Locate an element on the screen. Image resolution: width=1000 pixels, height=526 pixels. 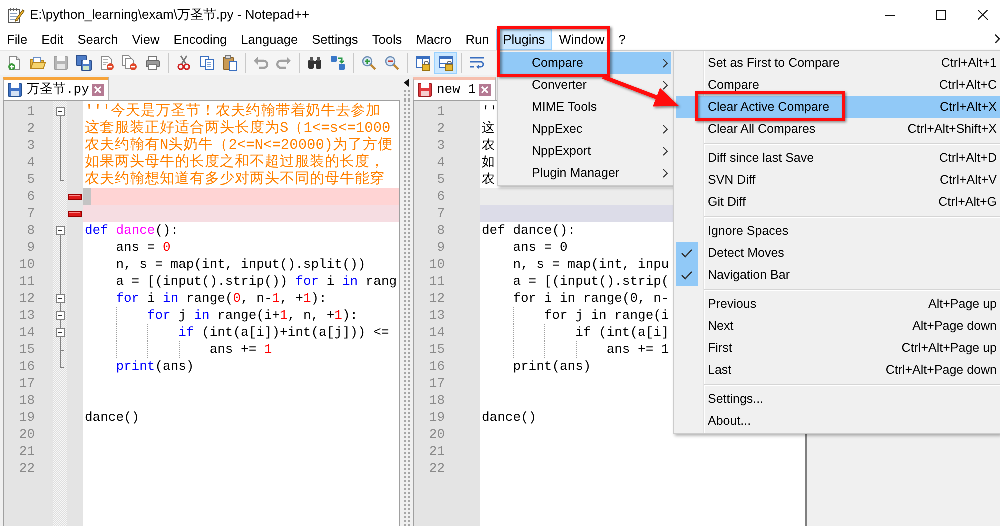
line-number: 9 is located at coordinates (441, 247).